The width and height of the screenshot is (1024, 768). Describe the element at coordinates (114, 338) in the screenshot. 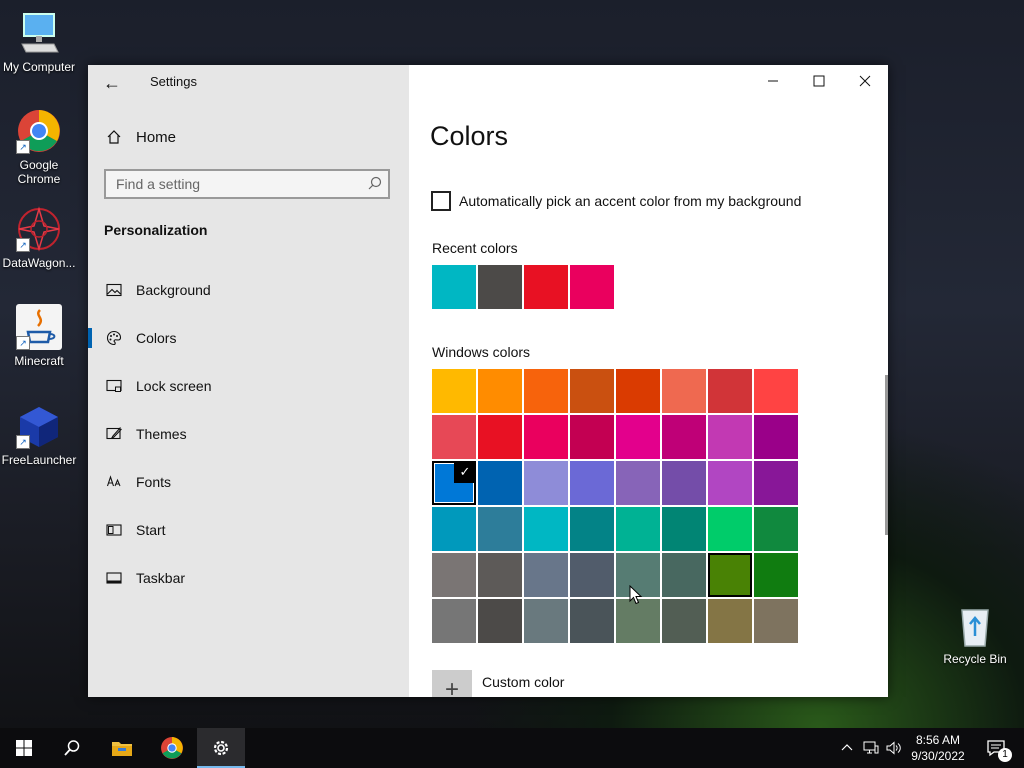

I see `palette-icon` at that location.